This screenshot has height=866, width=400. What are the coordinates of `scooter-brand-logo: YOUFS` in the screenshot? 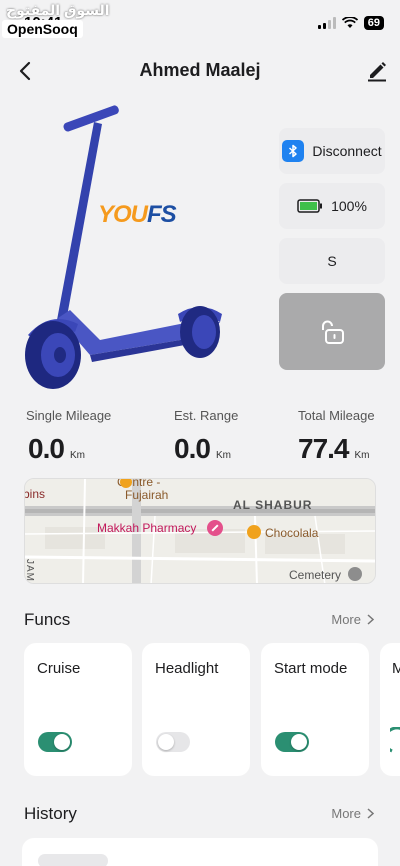 It's located at (137, 214).